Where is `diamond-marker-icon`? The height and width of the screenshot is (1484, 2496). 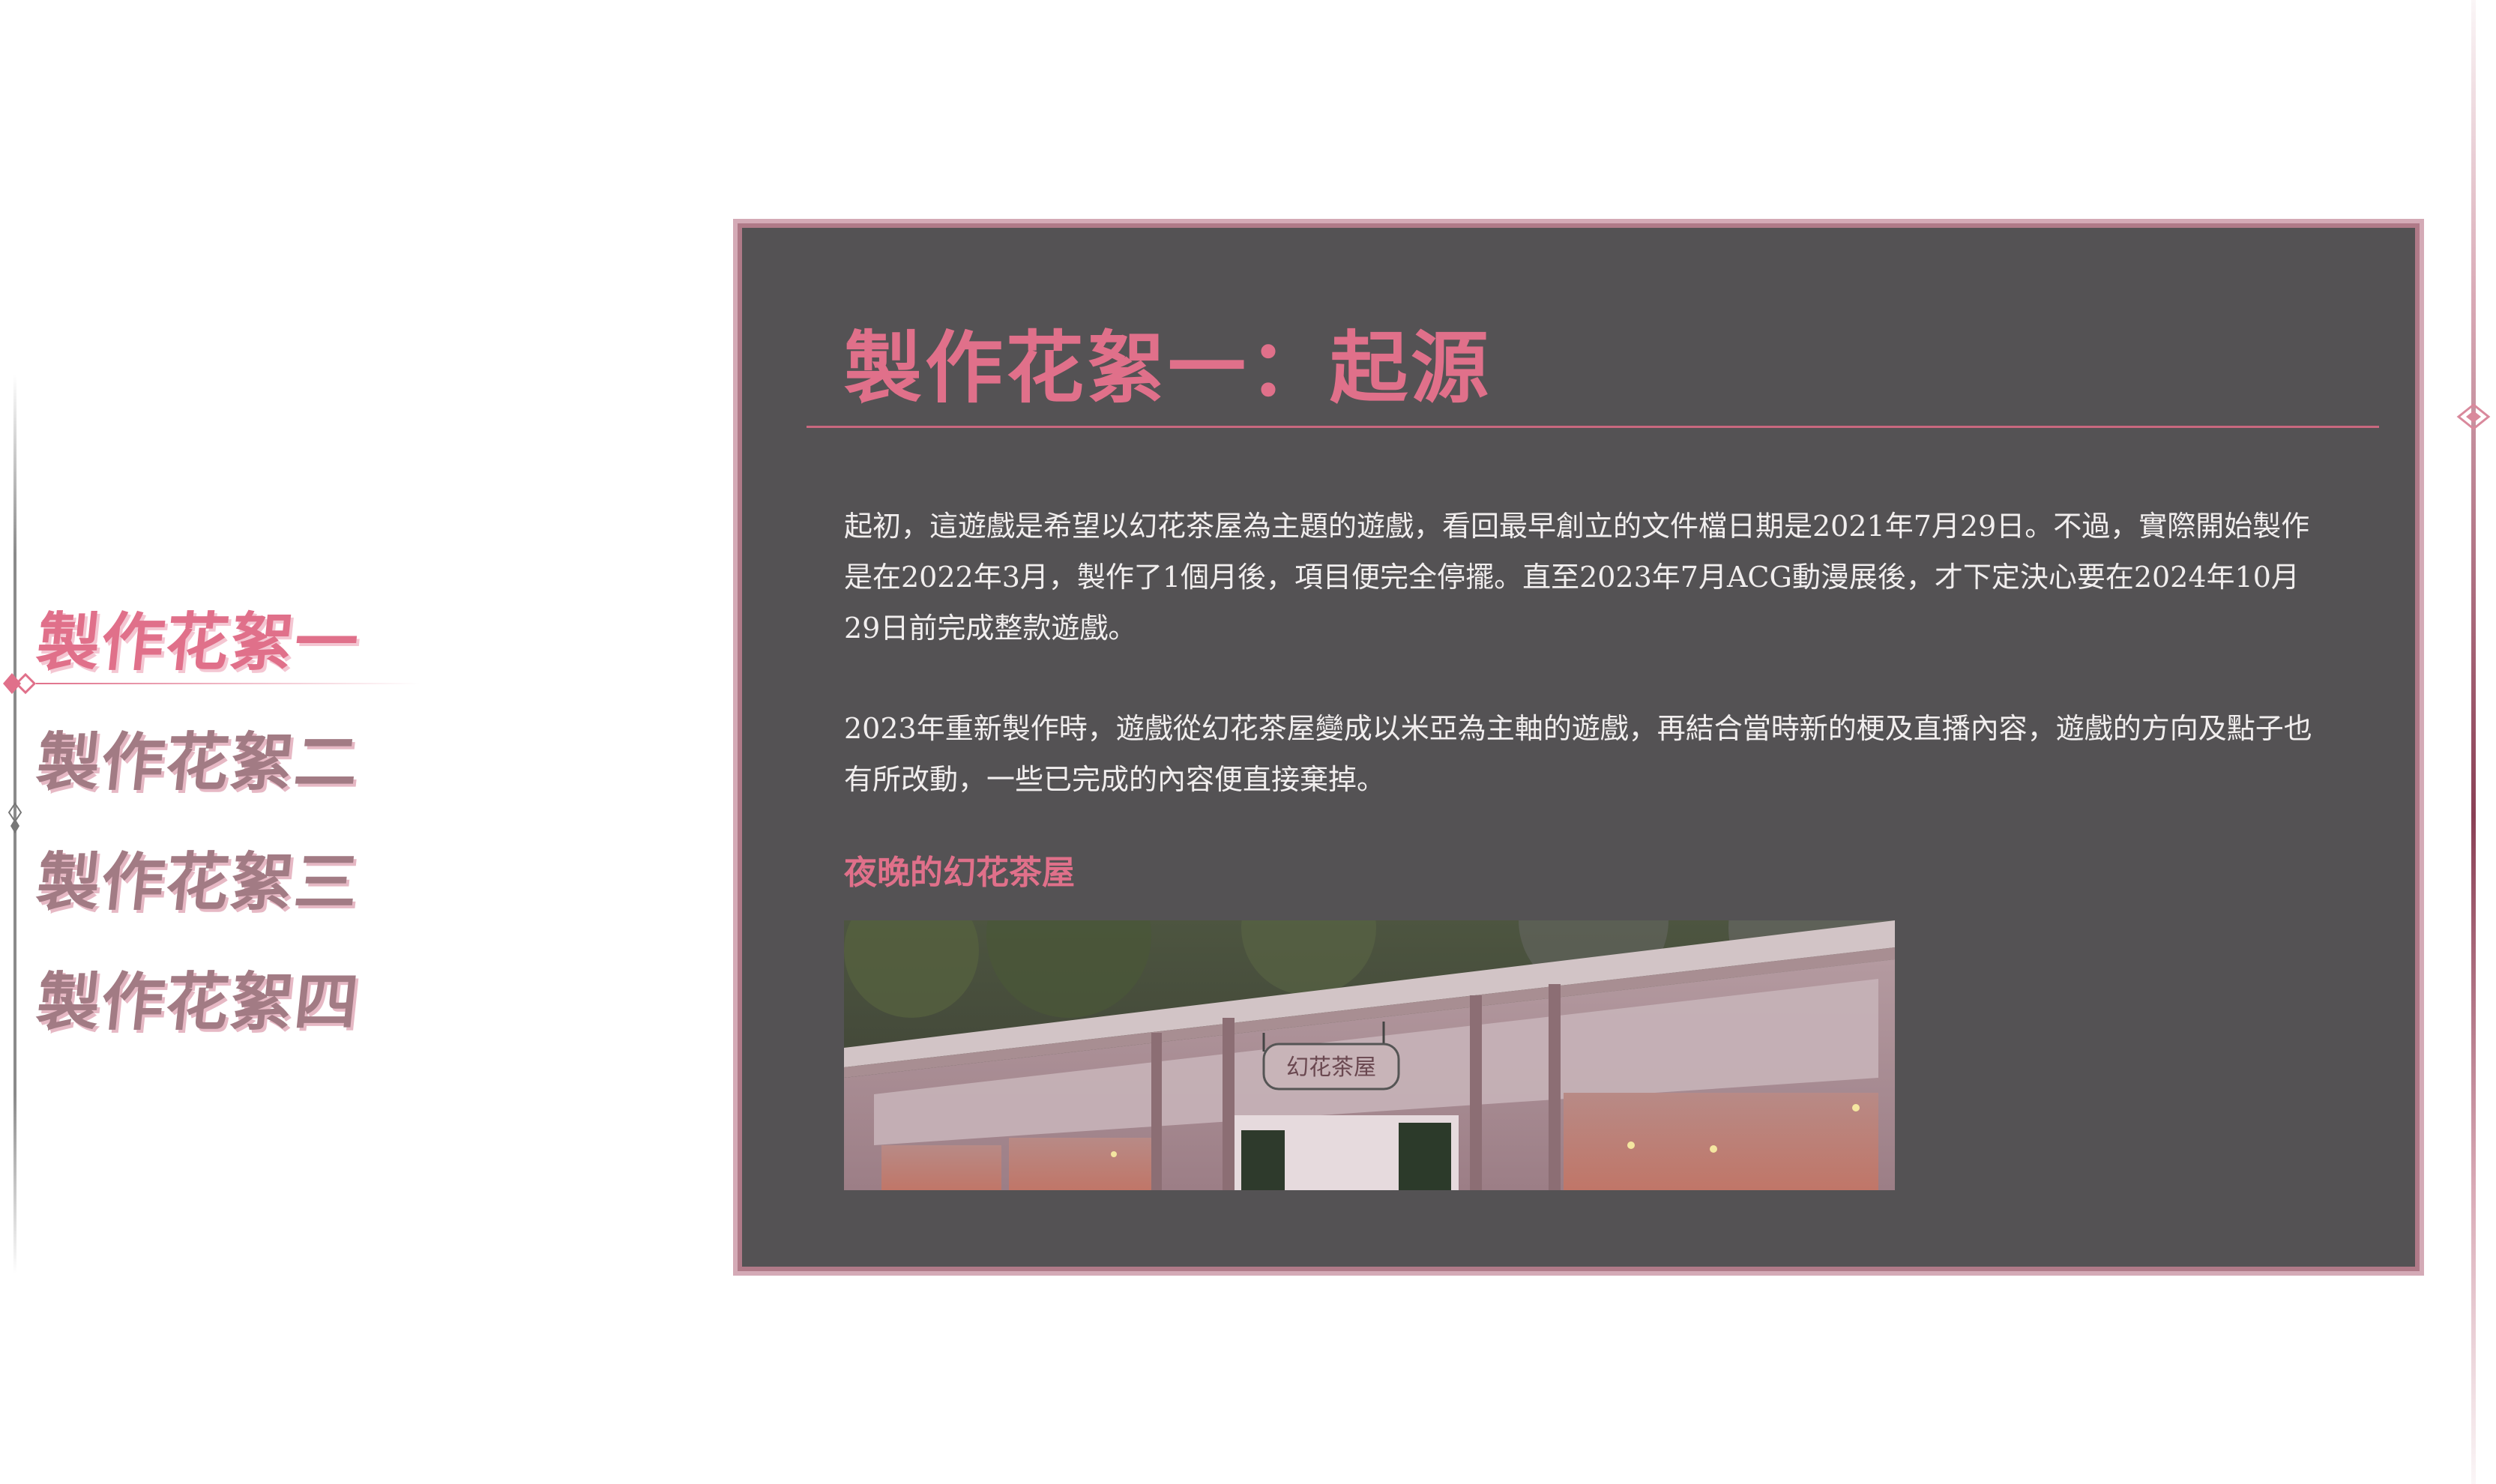 diamond-marker-icon is located at coordinates (19, 684).